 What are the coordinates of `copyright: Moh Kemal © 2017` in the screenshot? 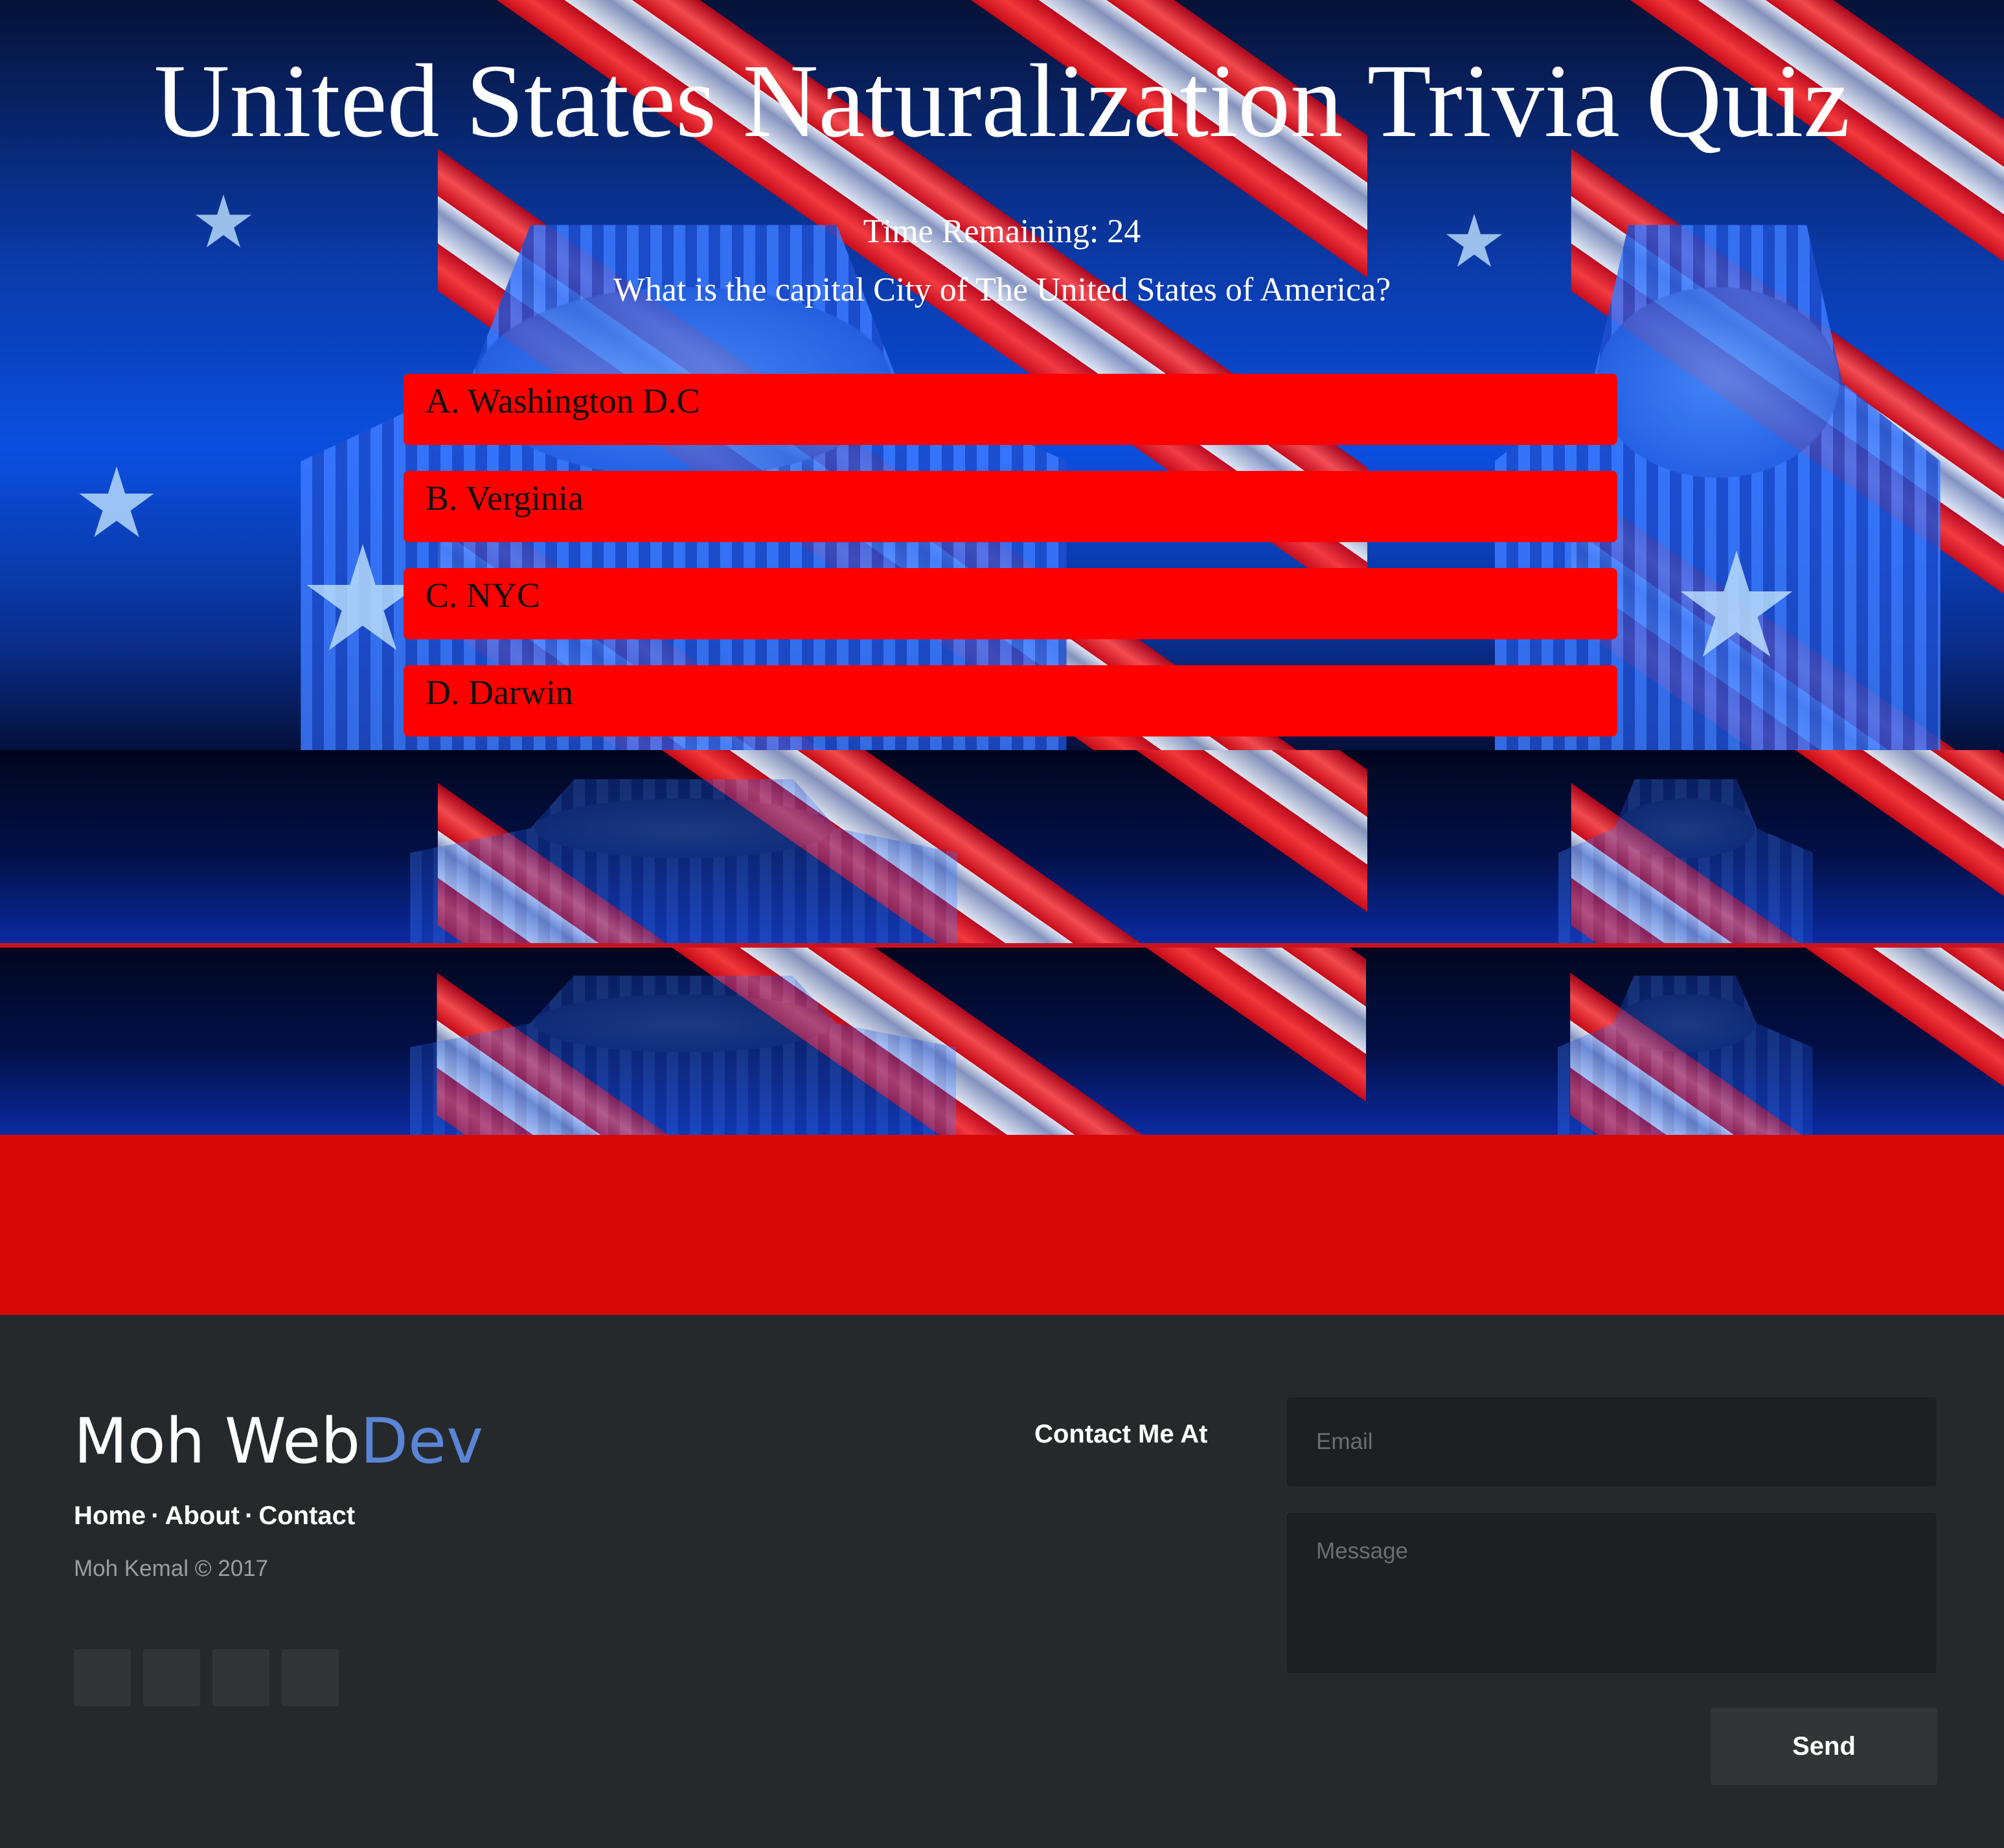 It's located at (171, 1568).